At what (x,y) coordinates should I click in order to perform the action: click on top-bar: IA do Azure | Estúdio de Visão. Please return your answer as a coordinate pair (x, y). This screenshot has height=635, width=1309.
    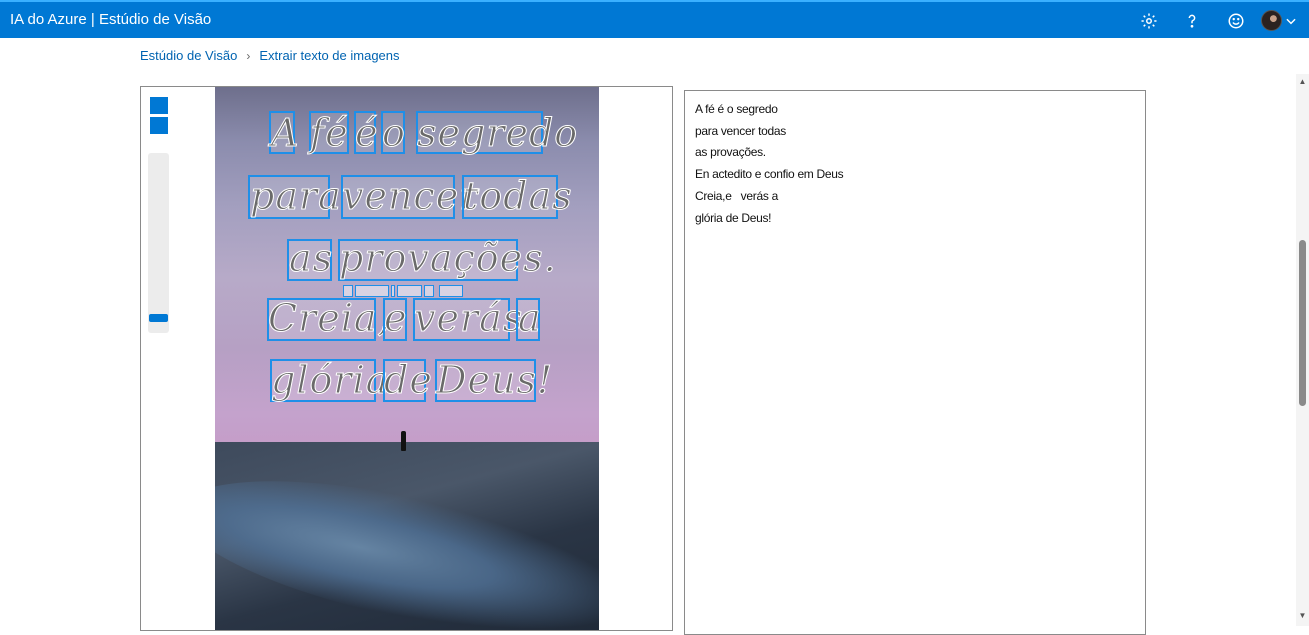
    Looking at the image, I should click on (654, 19).